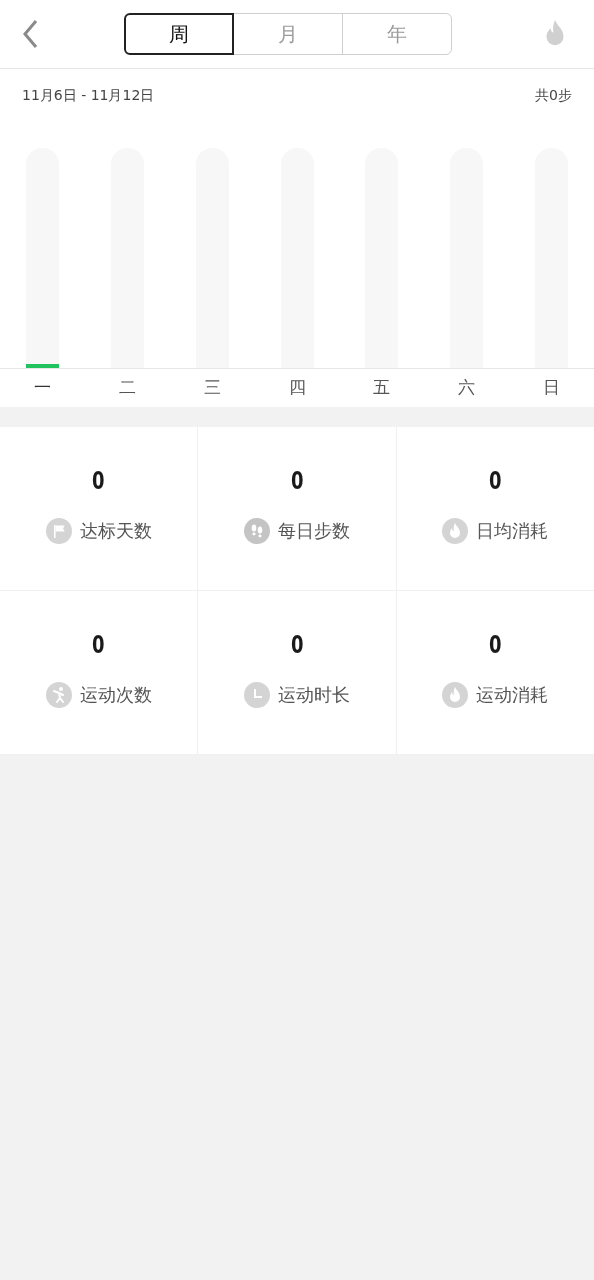 The image size is (594, 1280). I want to click on clock-icon, so click(257, 694).